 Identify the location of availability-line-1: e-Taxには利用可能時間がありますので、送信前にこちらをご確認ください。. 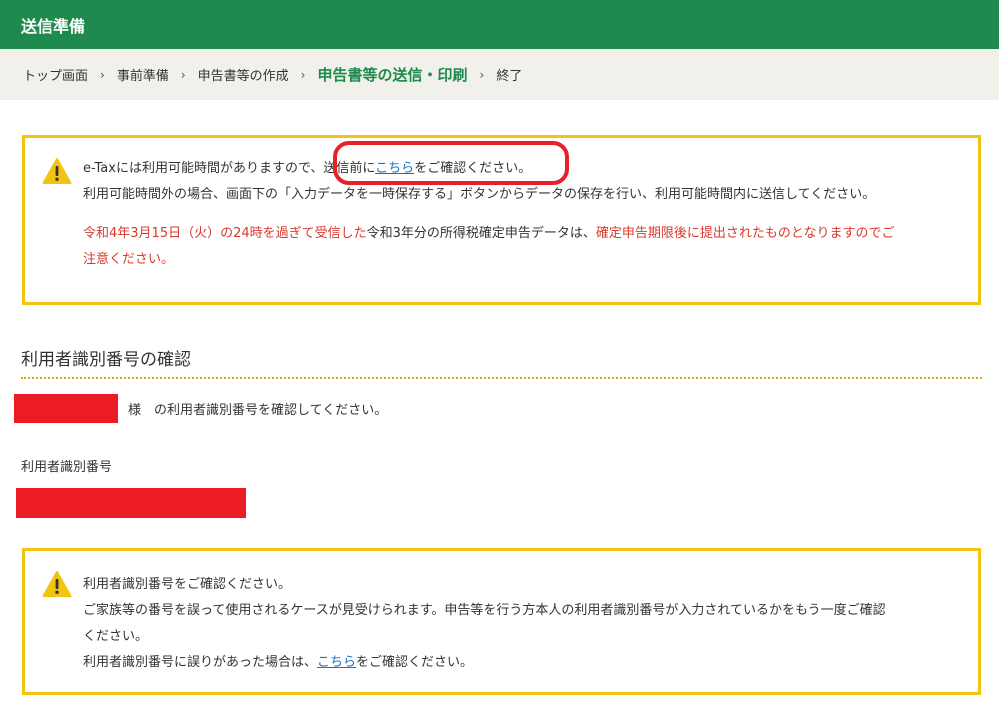
(523, 169).